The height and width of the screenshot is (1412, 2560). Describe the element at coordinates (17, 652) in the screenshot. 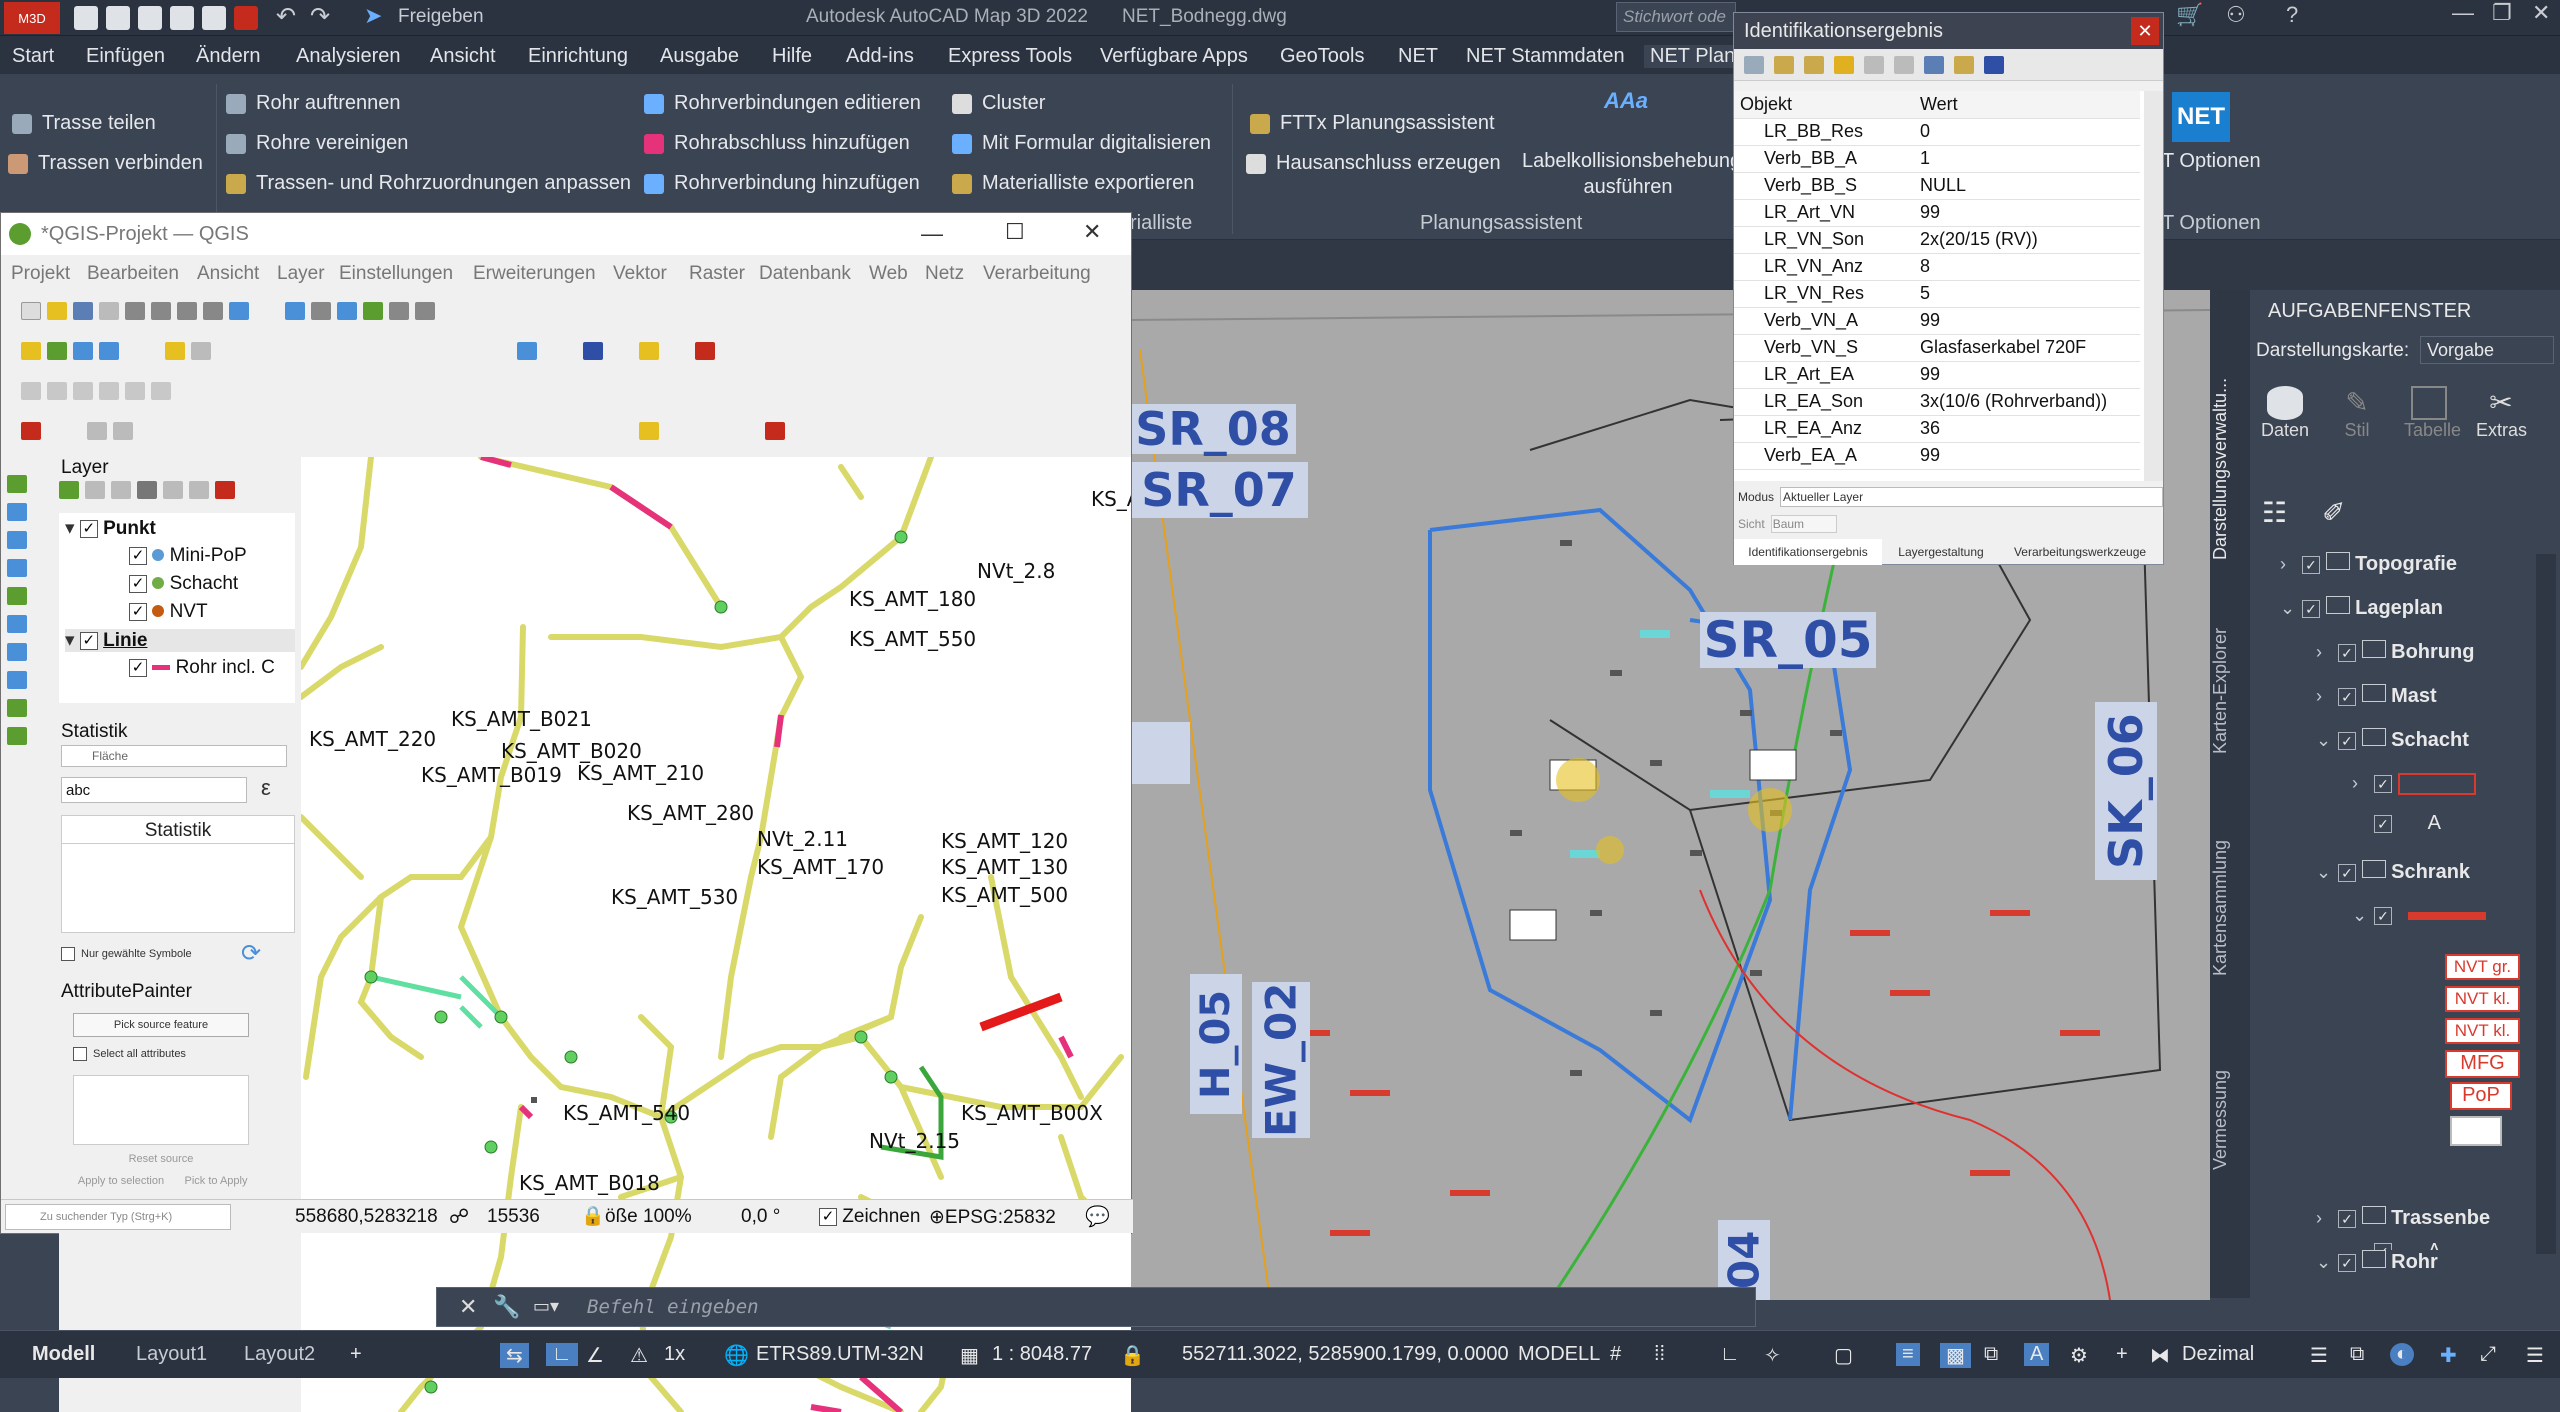

I see `add-wfs-icon` at that location.